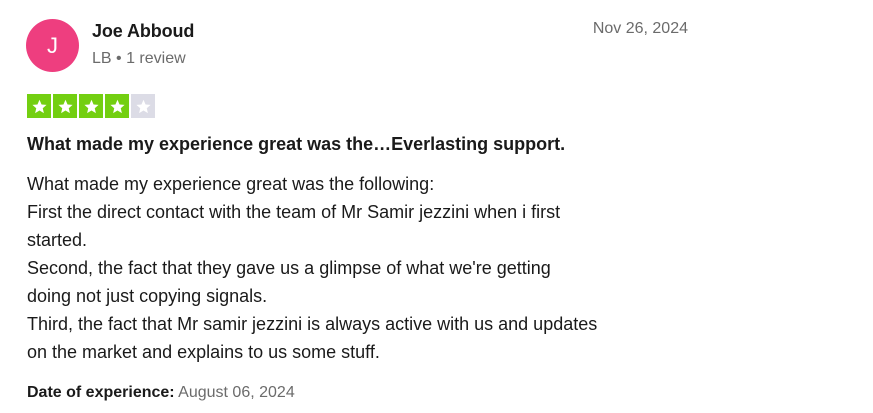 The width and height of the screenshot is (873, 413). I want to click on reviewer-name: Joe Abboud, so click(143, 31).